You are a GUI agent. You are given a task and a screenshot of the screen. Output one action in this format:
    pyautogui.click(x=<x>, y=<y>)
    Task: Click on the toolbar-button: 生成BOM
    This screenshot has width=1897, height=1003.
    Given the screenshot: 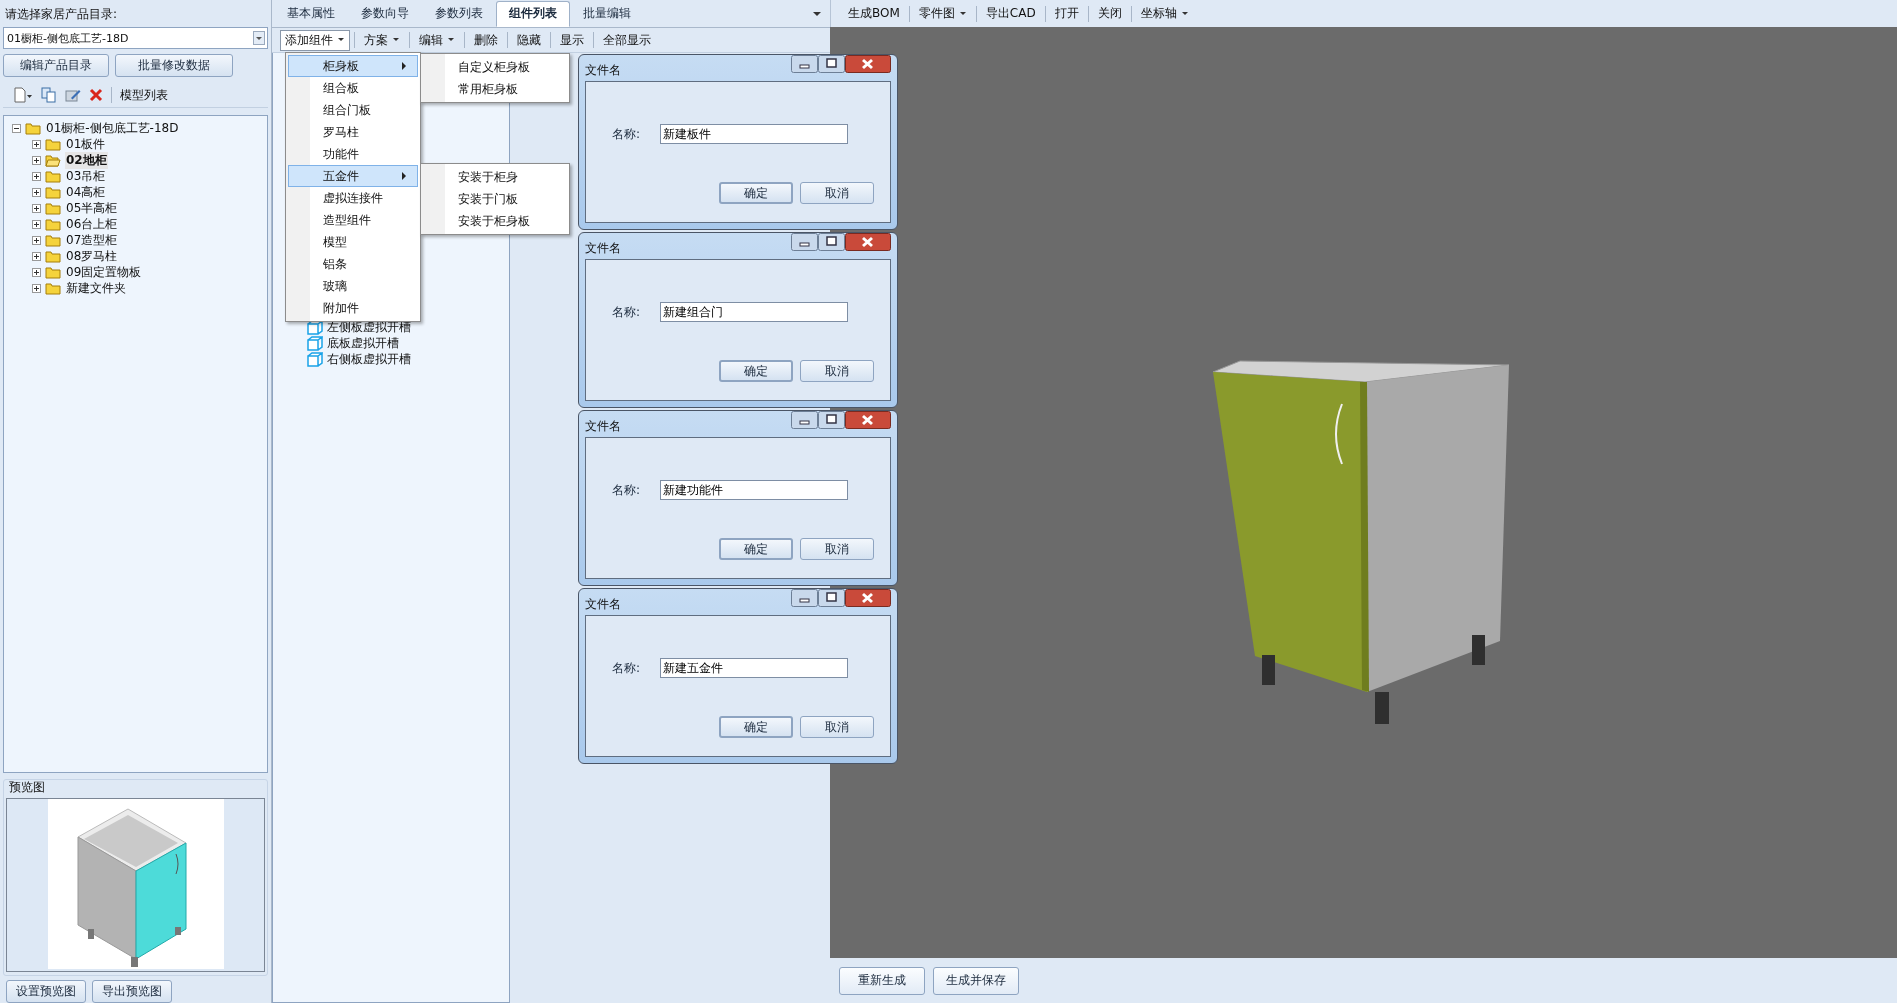 What is the action you would take?
    pyautogui.click(x=874, y=13)
    